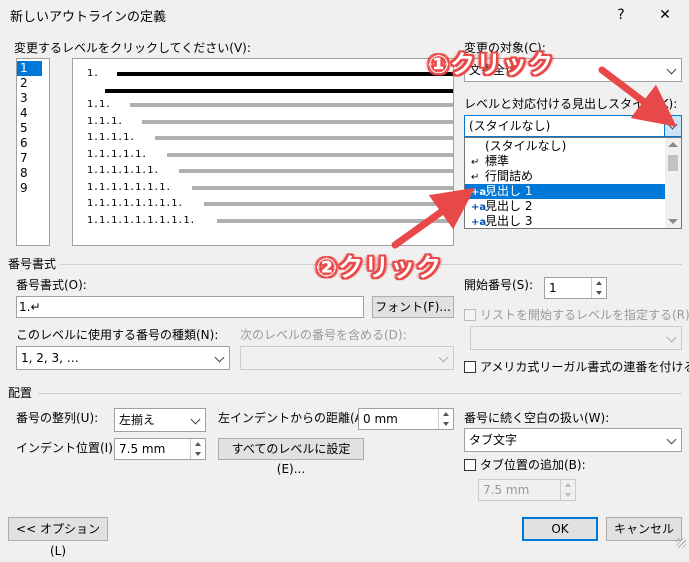  What do you see at coordinates (637, 96) in the screenshot?
I see `arrow-to-style-dropdown` at bounding box center [637, 96].